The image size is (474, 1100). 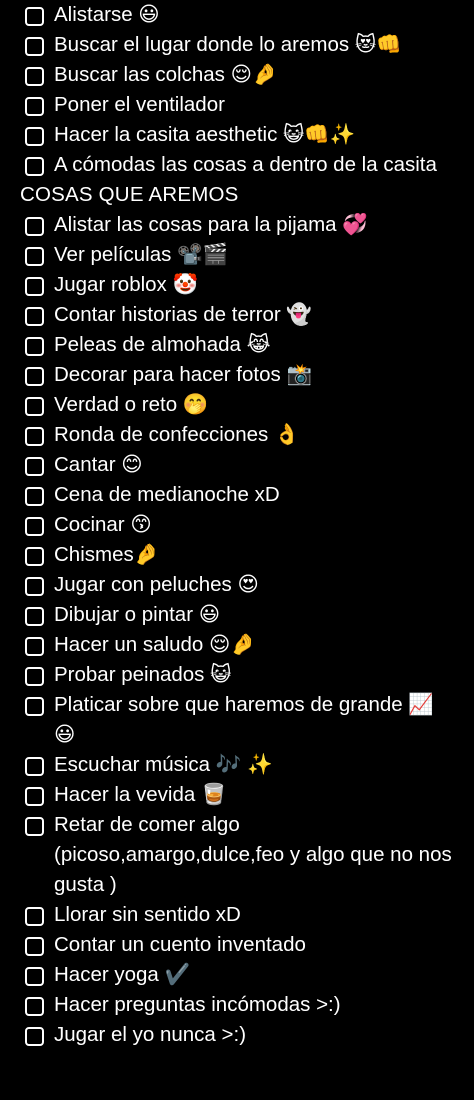 I want to click on list-item: Jugar el yo nunca >:), so click(x=237, y=1035).